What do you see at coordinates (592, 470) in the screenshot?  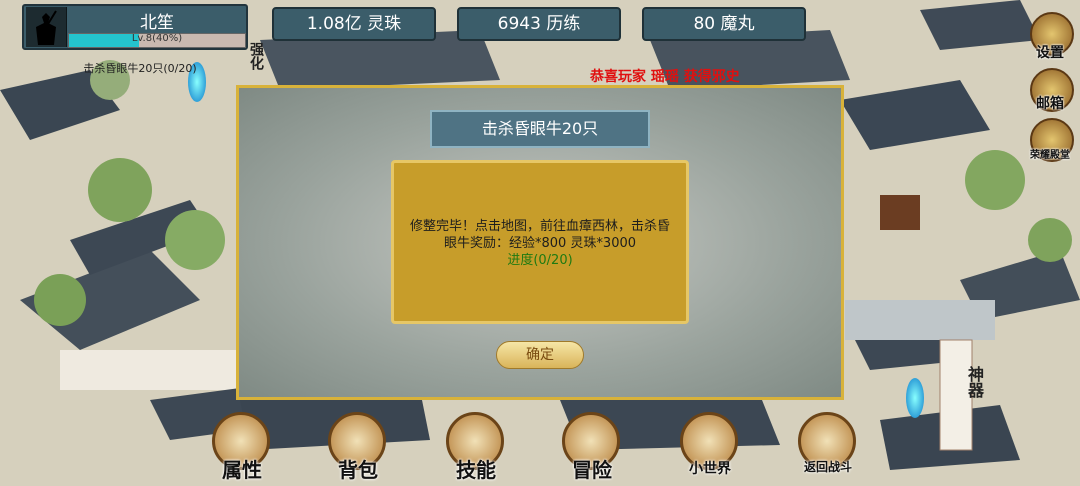 I see `nav-adventure-label: 冒险` at bounding box center [592, 470].